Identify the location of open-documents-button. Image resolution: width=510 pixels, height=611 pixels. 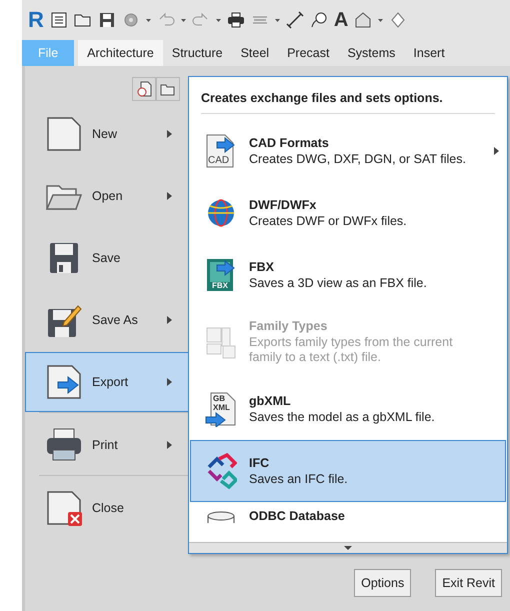
(168, 89).